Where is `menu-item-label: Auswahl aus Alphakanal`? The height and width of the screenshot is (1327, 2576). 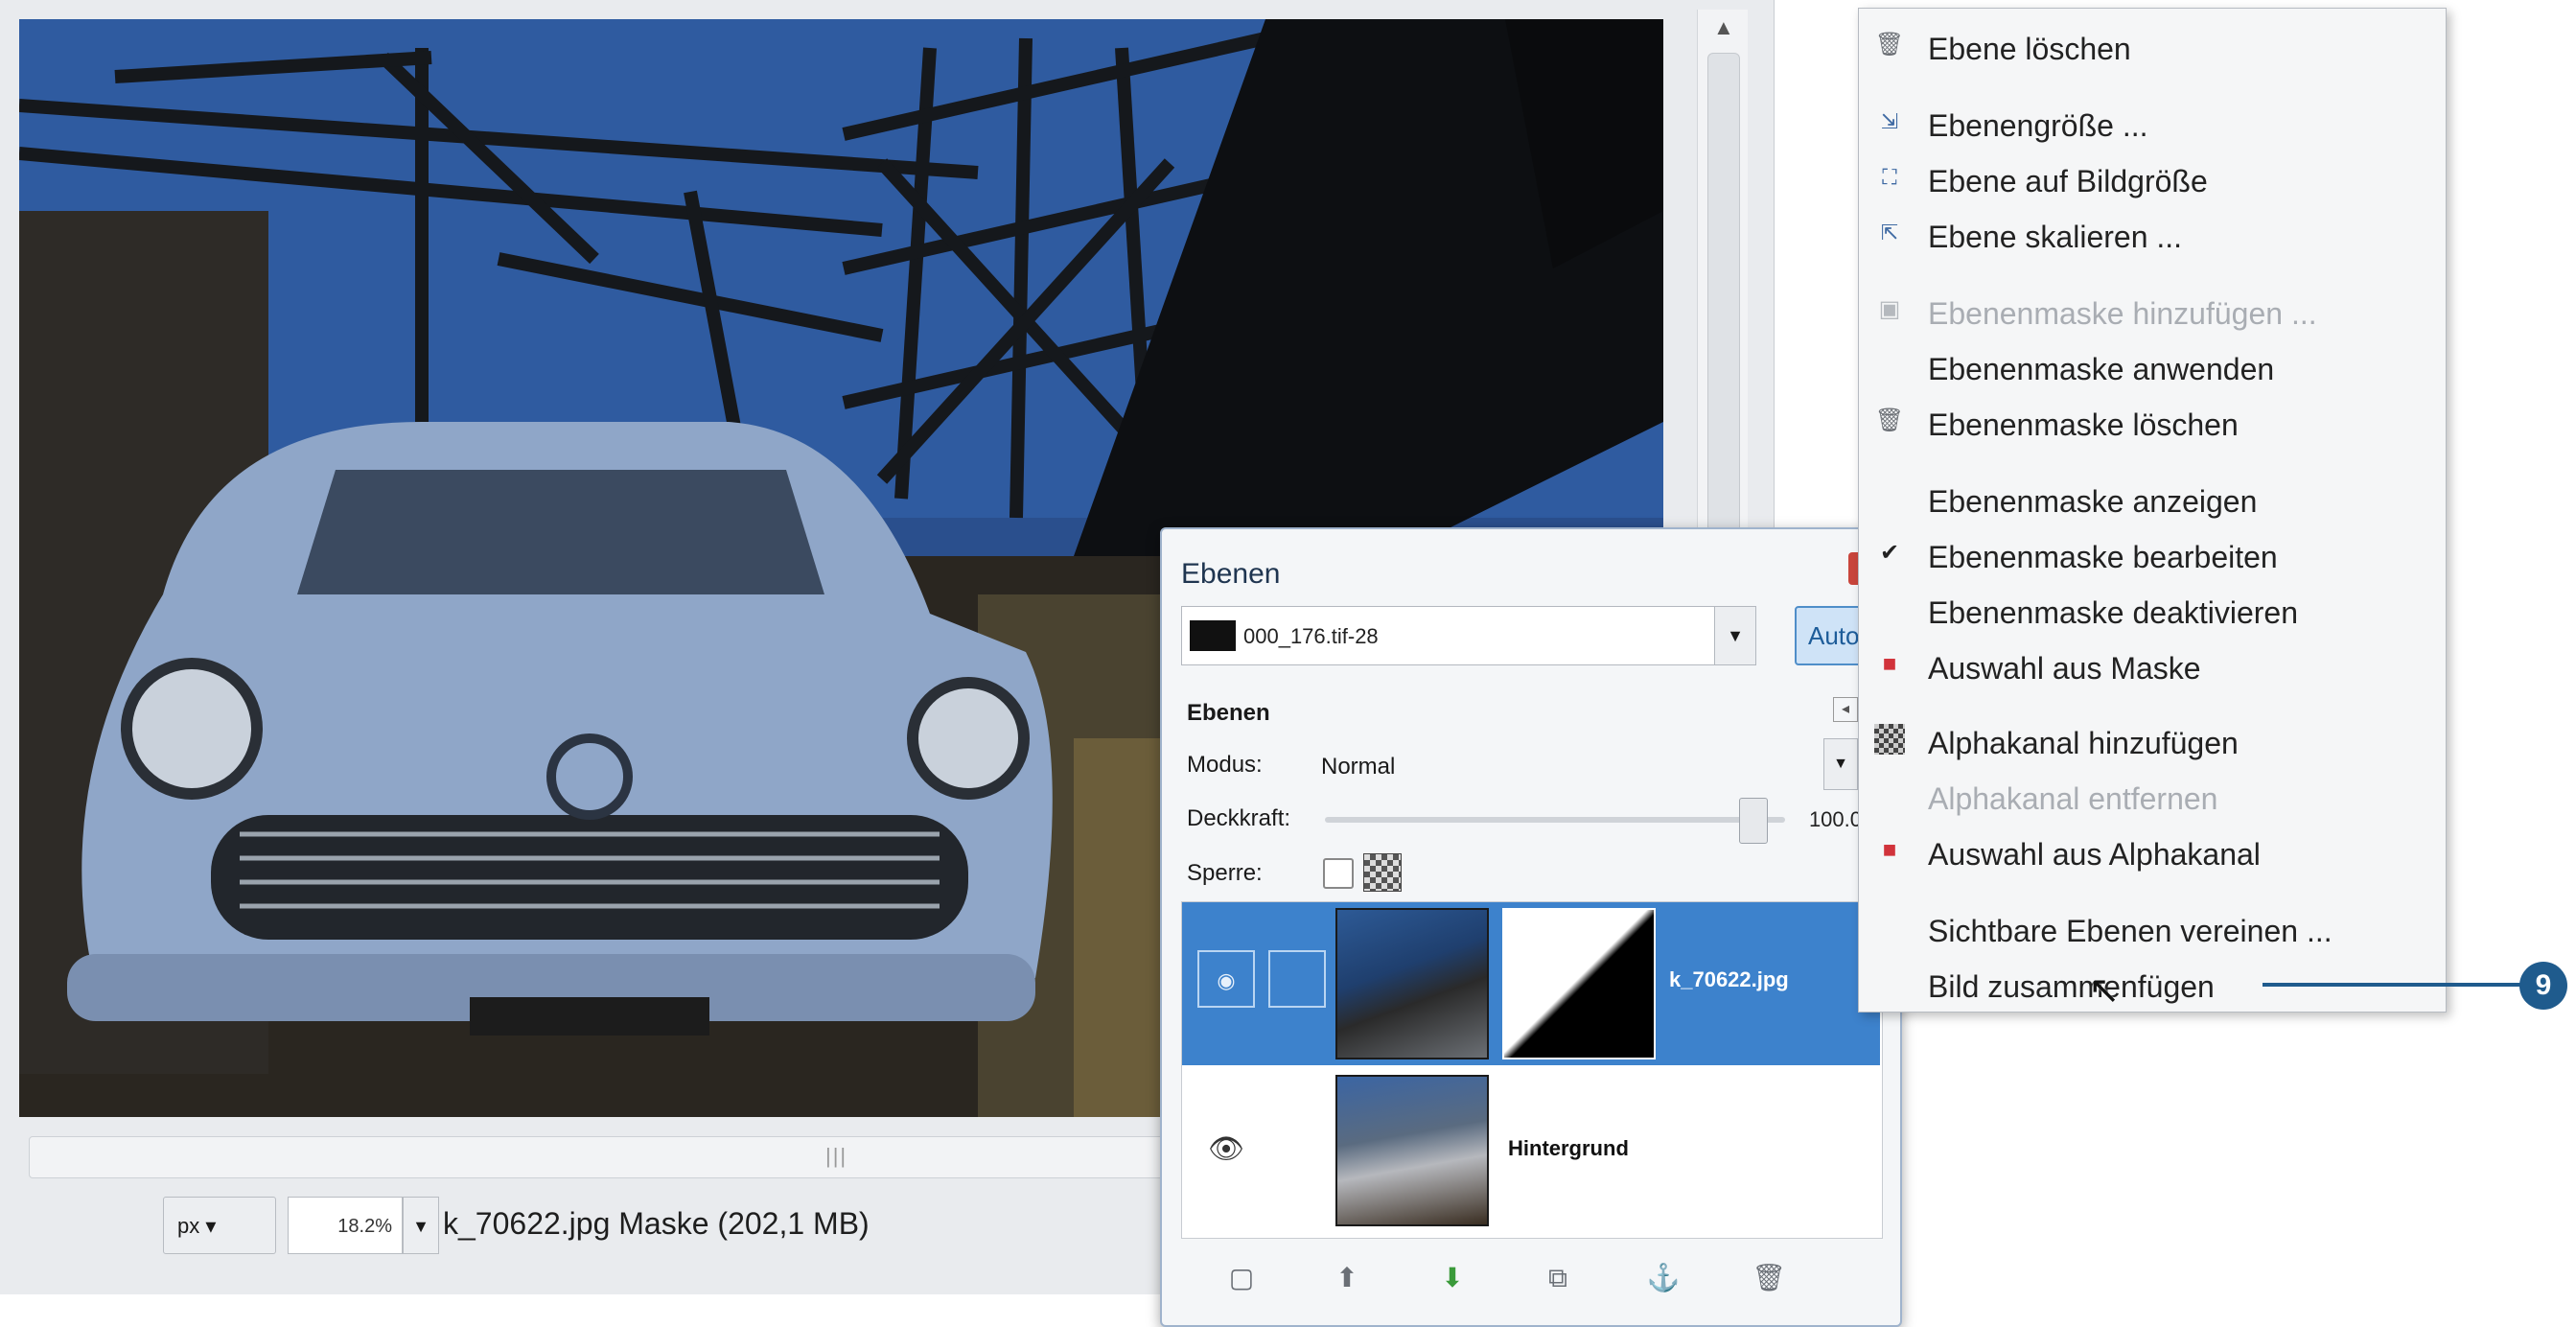 menu-item-label: Auswahl aus Alphakanal is located at coordinates (2094, 854).